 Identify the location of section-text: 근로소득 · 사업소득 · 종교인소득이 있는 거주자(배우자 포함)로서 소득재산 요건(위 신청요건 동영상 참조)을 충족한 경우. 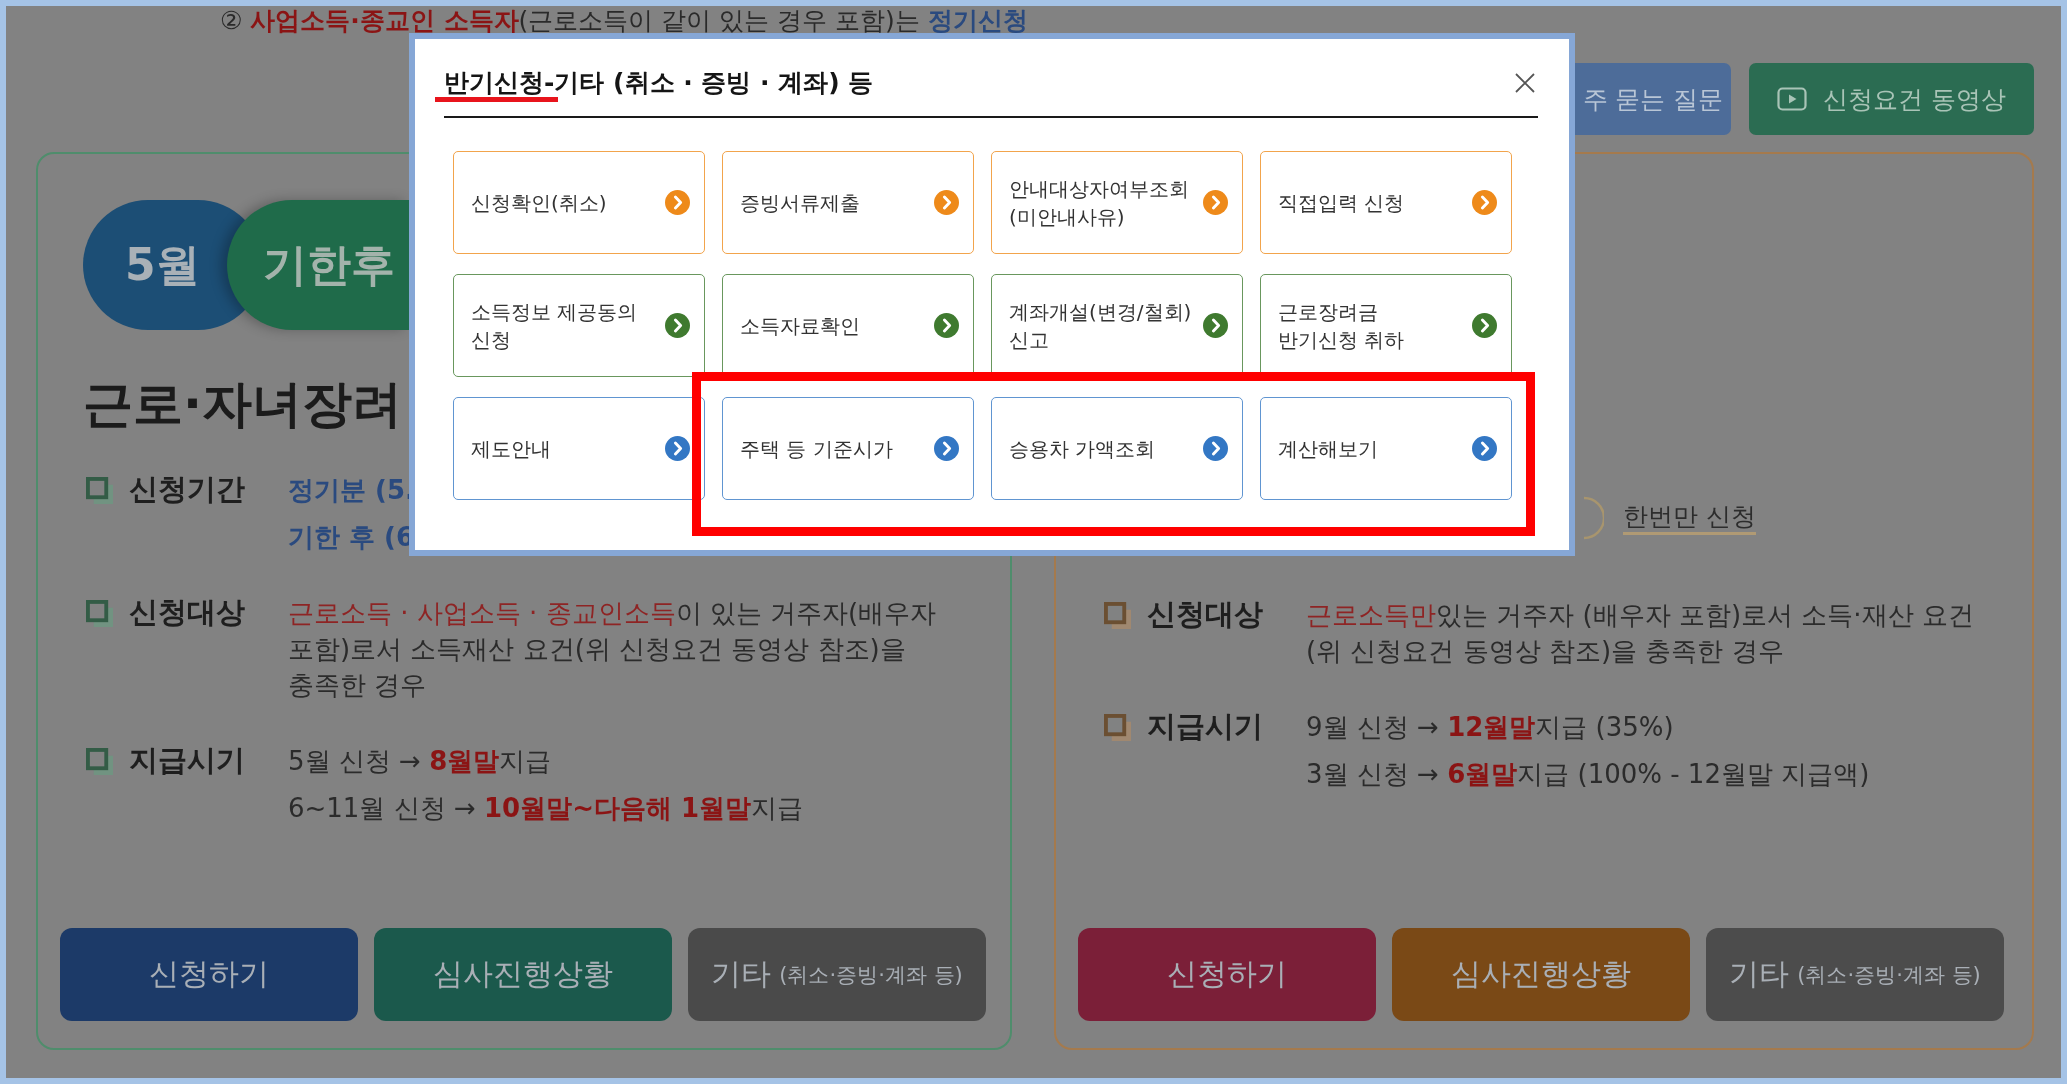
(613, 649).